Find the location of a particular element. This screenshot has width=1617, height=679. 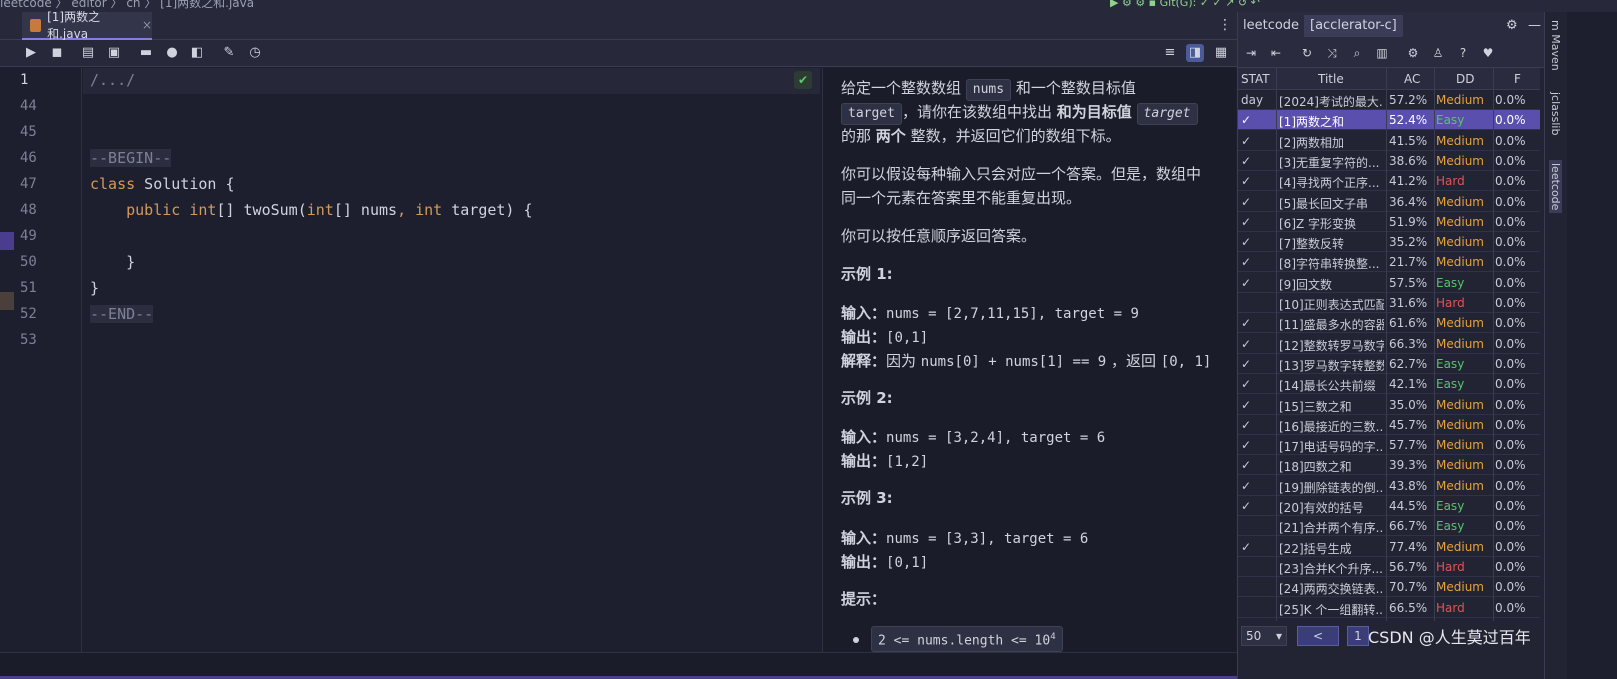

table-row: ✓ [14]最长公共前缀 42.1% Easy 0.0% is located at coordinates (1389, 384).